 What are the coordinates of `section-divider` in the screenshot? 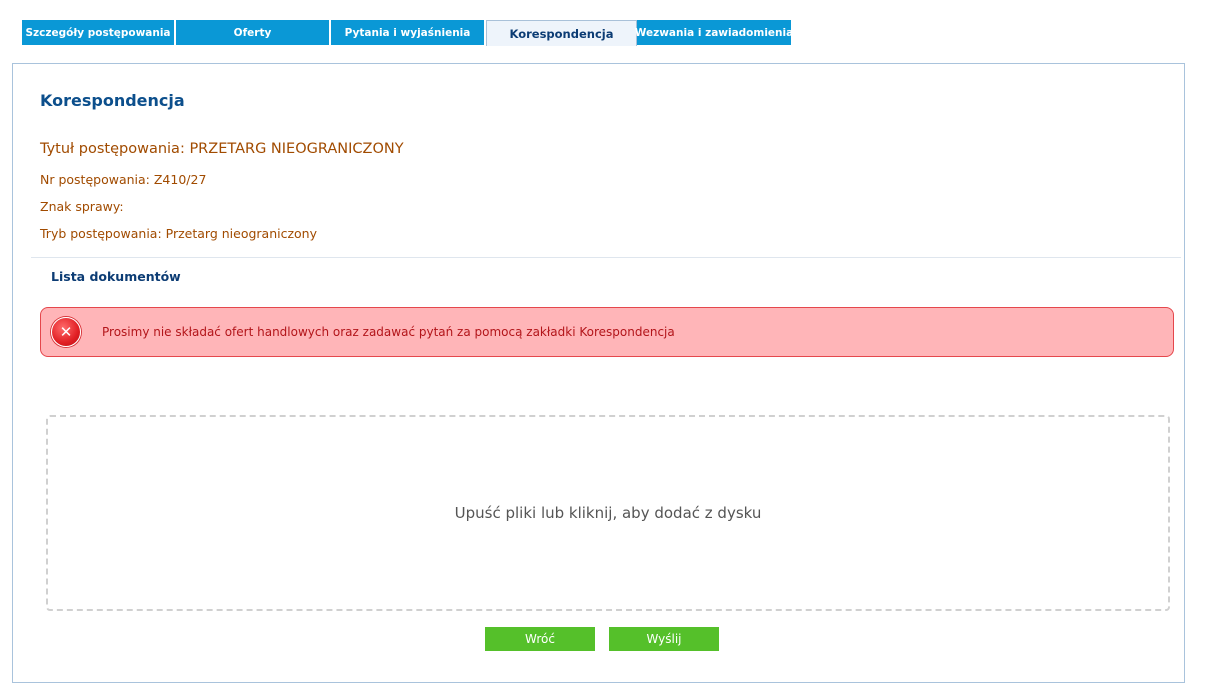 It's located at (606, 257).